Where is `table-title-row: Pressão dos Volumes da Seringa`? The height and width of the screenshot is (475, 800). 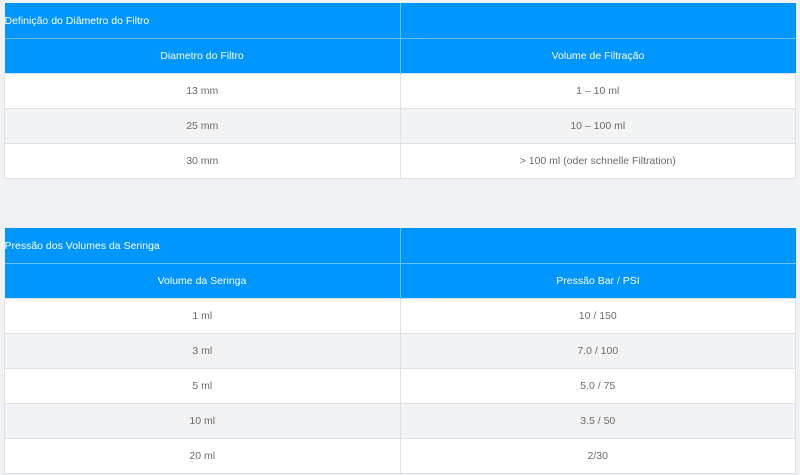 table-title-row: Pressão dos Volumes da Seringa is located at coordinates (400, 246).